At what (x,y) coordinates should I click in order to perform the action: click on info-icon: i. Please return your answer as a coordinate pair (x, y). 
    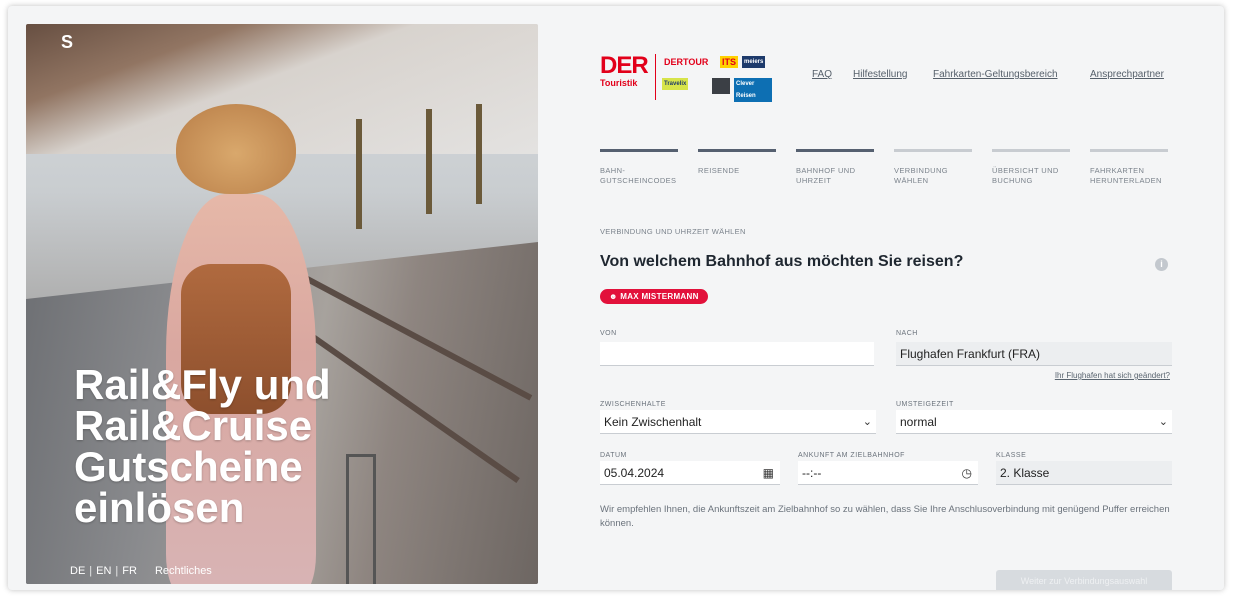
    Looking at the image, I should click on (1161, 264).